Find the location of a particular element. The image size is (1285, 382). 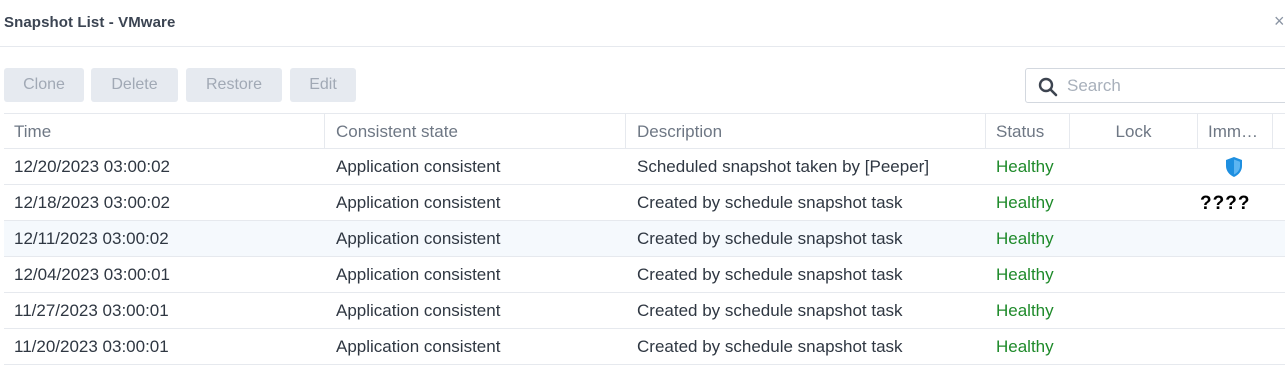

close-icon: × is located at coordinates (1279, 21).